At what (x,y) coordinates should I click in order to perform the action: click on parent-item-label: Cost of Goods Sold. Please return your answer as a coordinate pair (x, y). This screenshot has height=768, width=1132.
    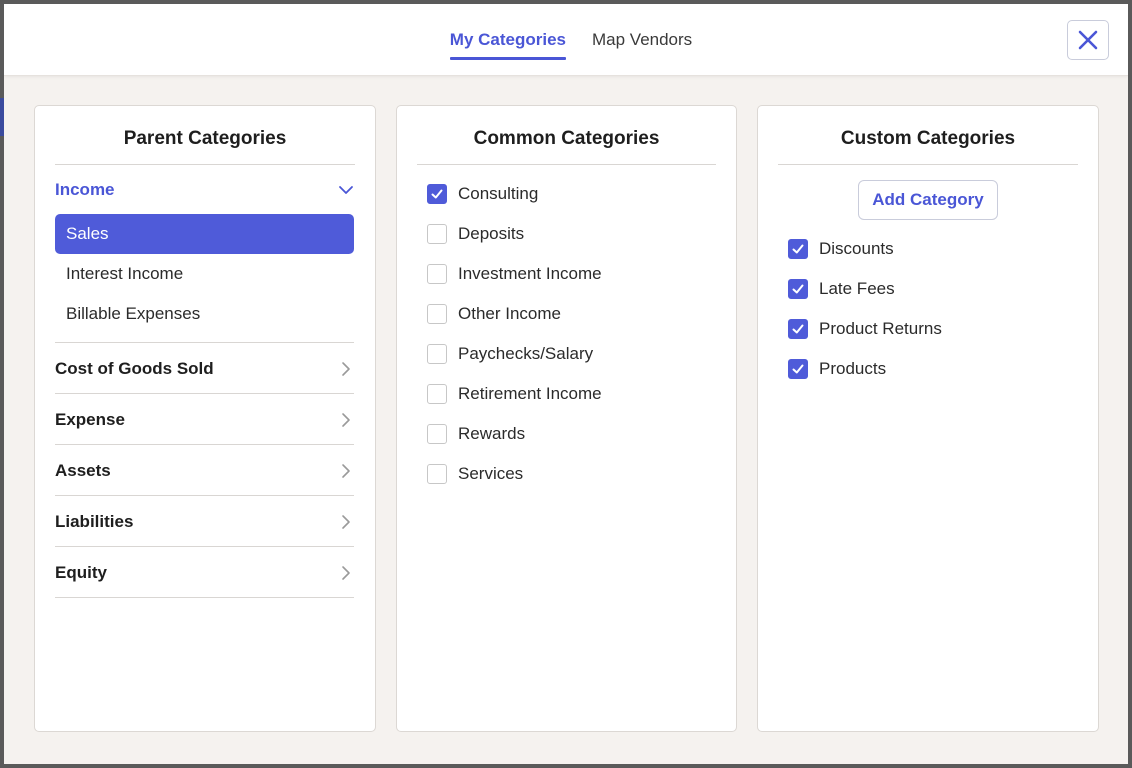
    Looking at the image, I should click on (134, 368).